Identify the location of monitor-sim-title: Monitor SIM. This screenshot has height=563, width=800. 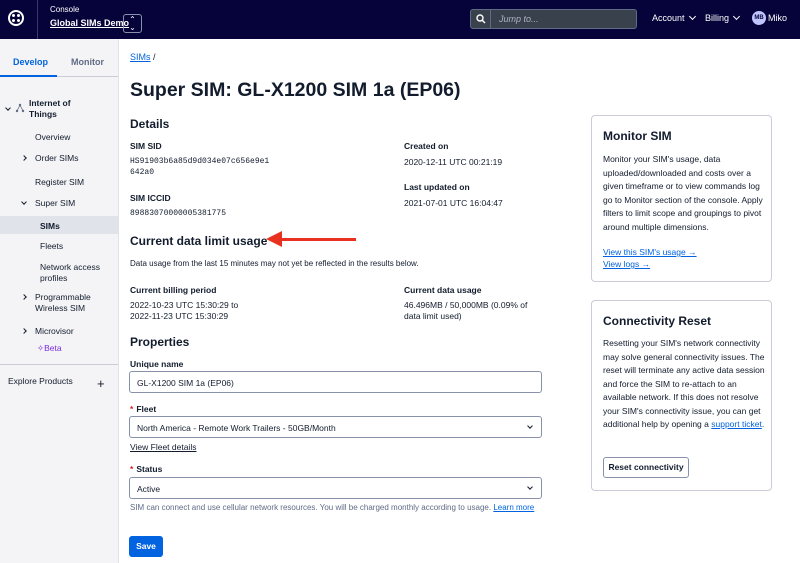
(637, 136).